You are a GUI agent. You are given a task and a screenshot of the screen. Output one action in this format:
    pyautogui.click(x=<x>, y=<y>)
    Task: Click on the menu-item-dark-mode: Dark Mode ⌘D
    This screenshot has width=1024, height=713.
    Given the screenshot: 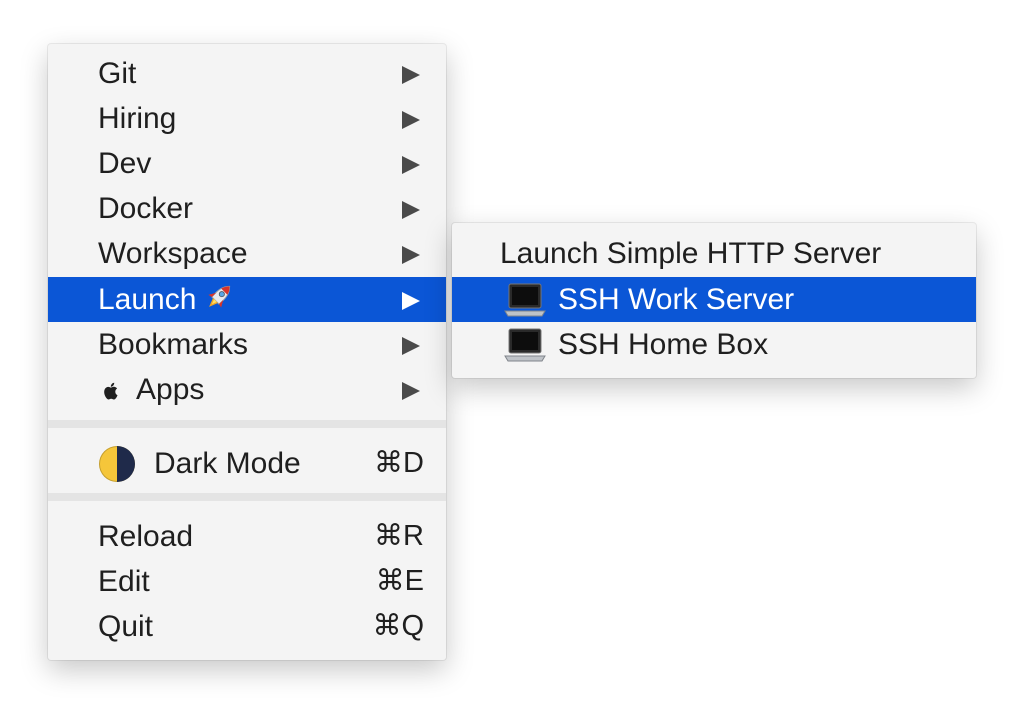 What is the action you would take?
    pyautogui.click(x=247, y=463)
    